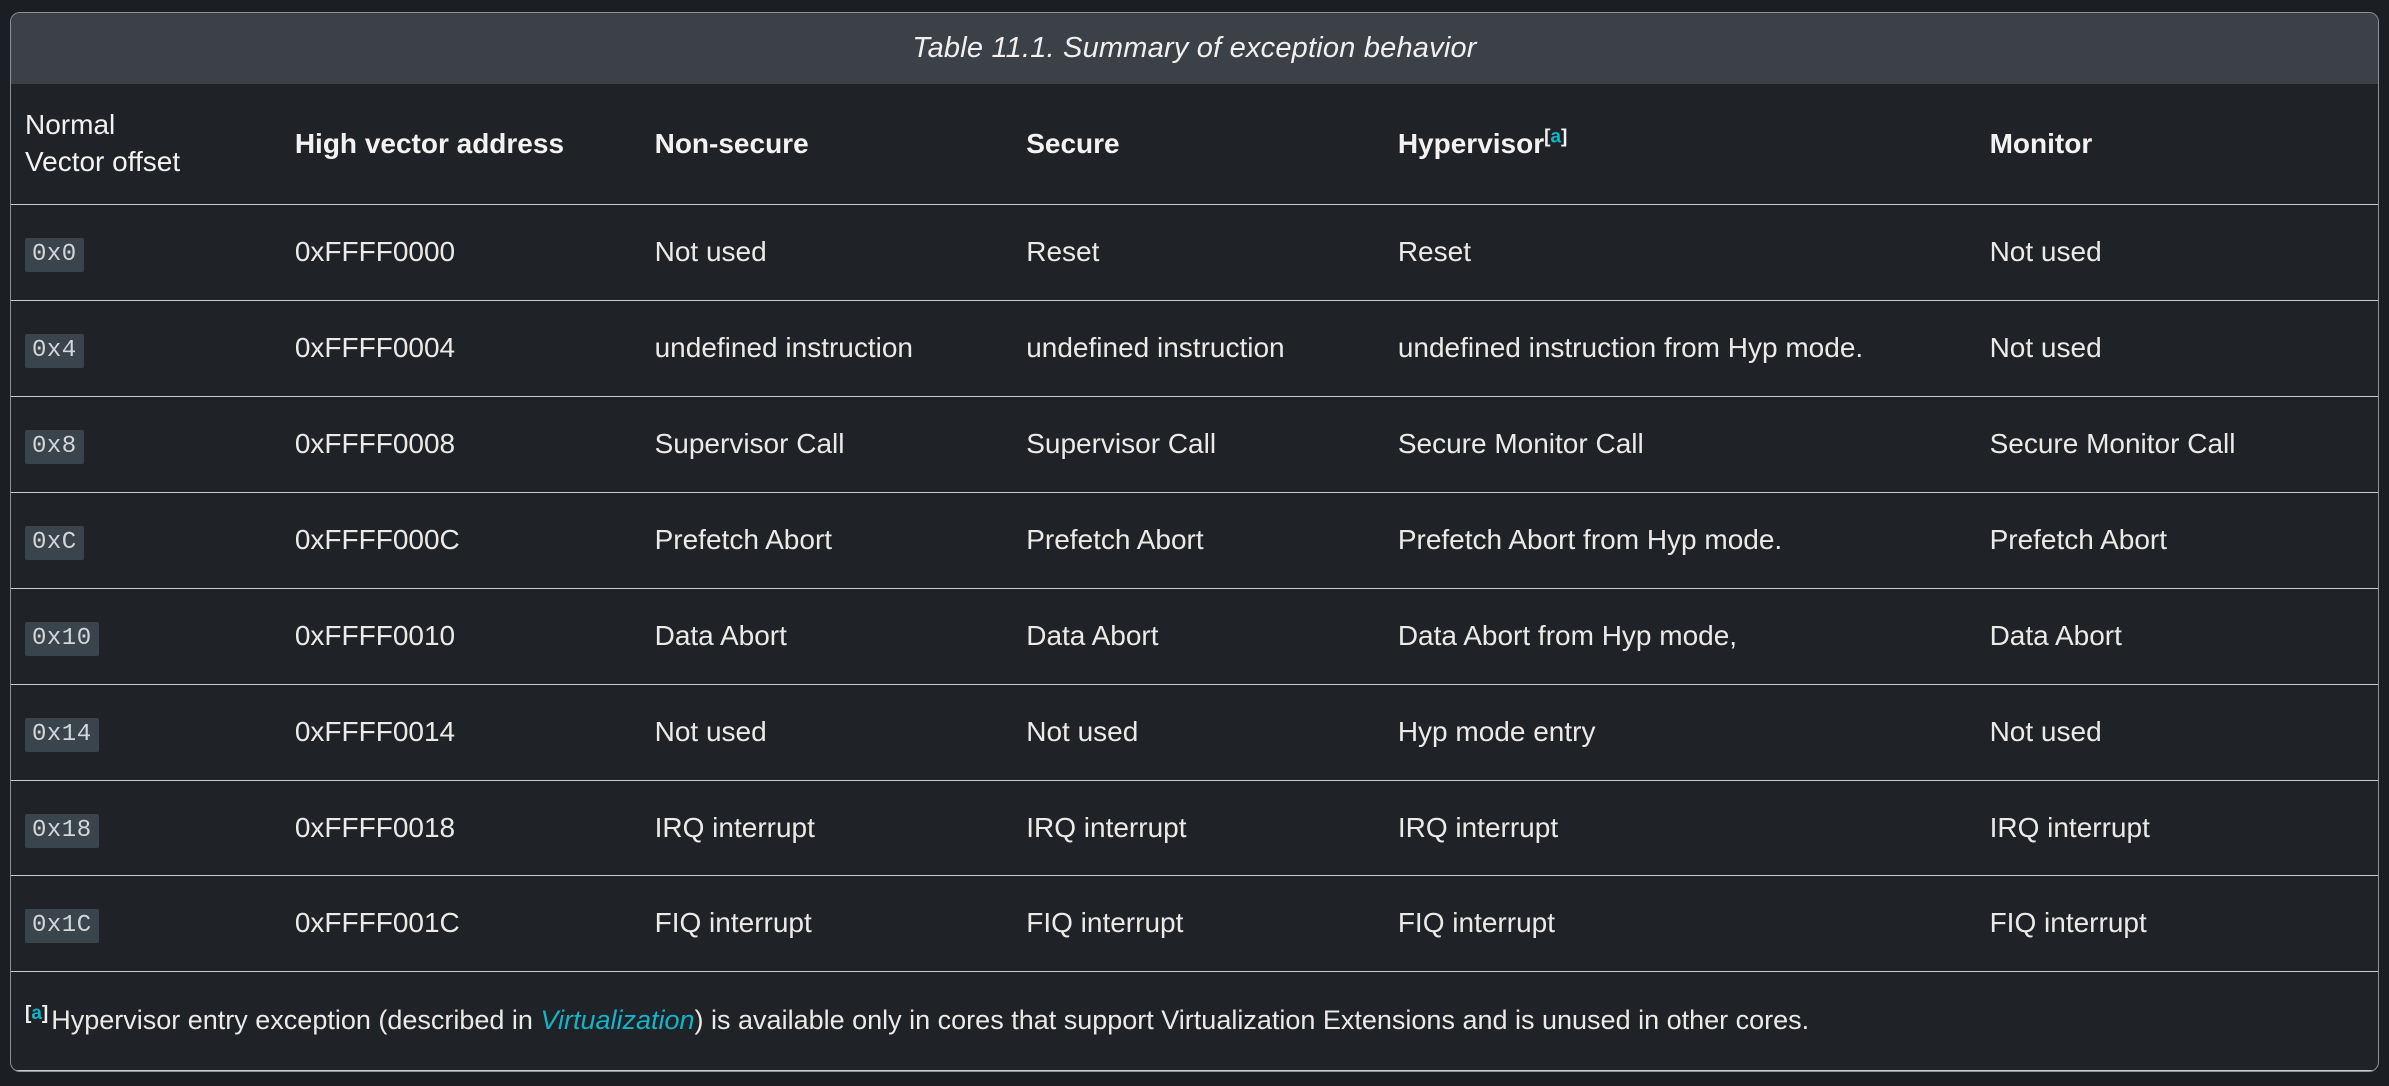 Image resolution: width=2389 pixels, height=1086 pixels. Describe the element at coordinates (826, 145) in the screenshot. I see `column-header-non-secure: Non-secure` at that location.